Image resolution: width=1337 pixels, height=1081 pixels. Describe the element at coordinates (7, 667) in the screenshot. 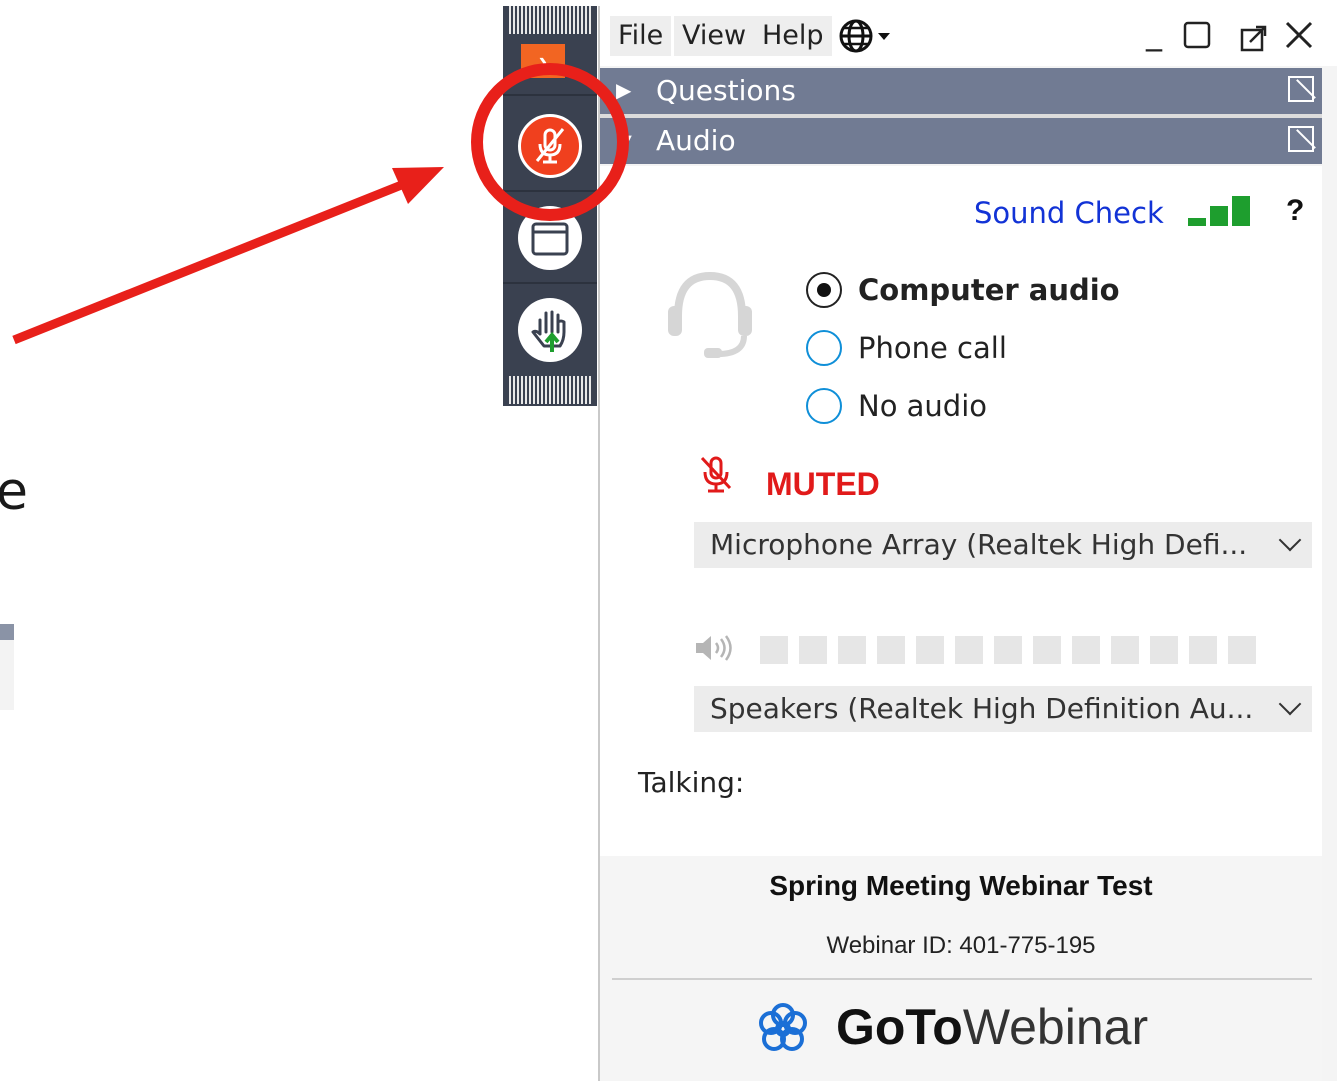

I see `background-slide-fragment` at that location.